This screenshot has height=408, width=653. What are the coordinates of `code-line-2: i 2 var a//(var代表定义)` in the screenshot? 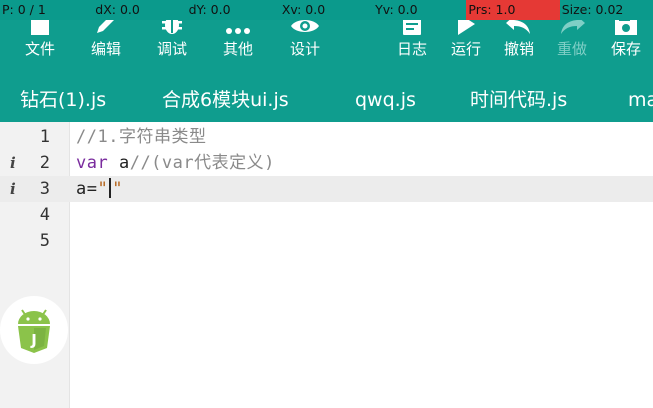 It's located at (326, 163).